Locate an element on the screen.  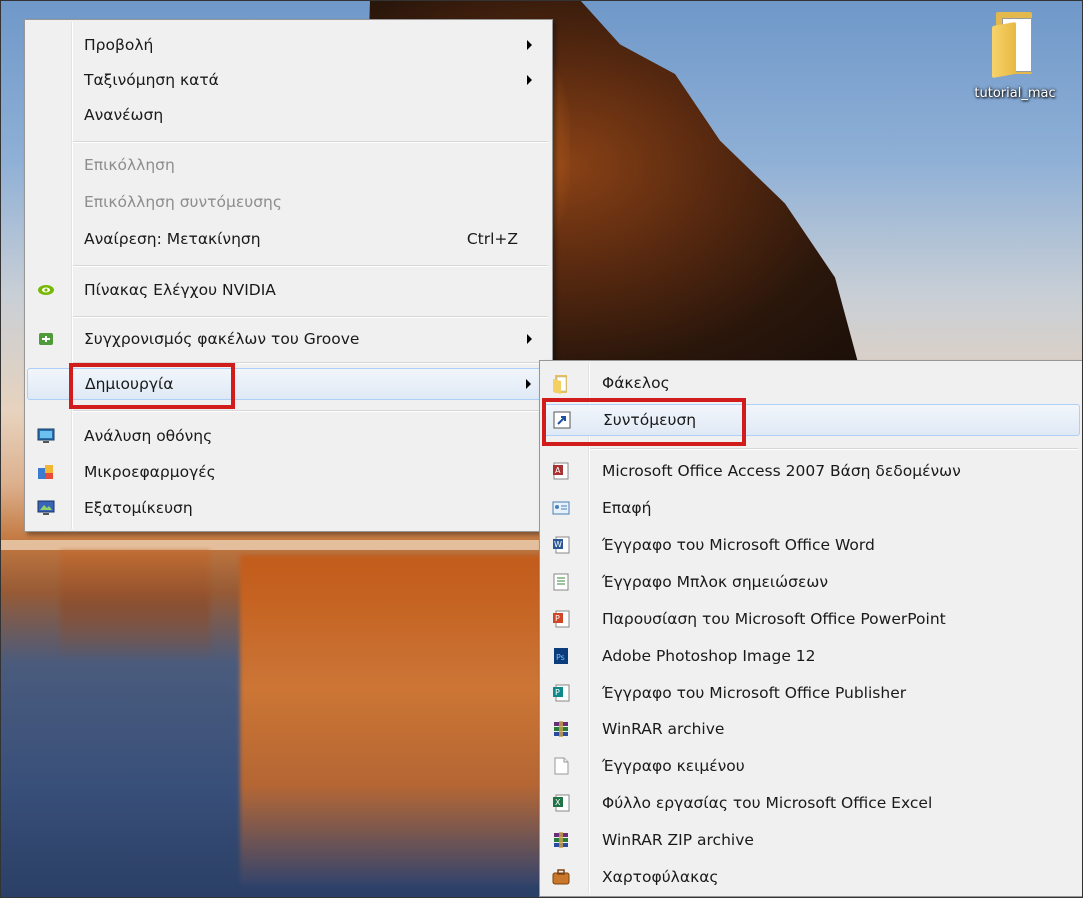
gadgets-icon is located at coordinates (46, 472).